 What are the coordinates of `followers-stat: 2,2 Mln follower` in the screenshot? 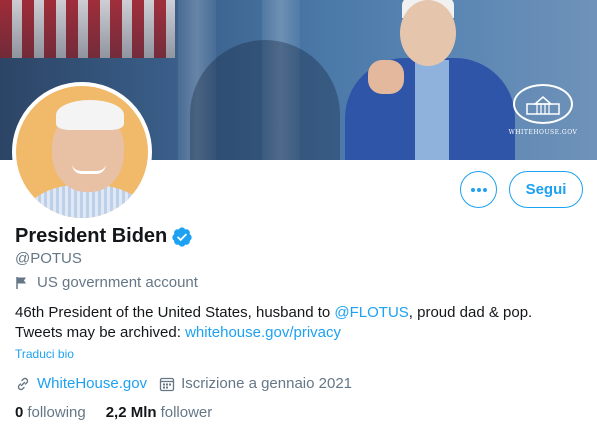 It's located at (159, 412).